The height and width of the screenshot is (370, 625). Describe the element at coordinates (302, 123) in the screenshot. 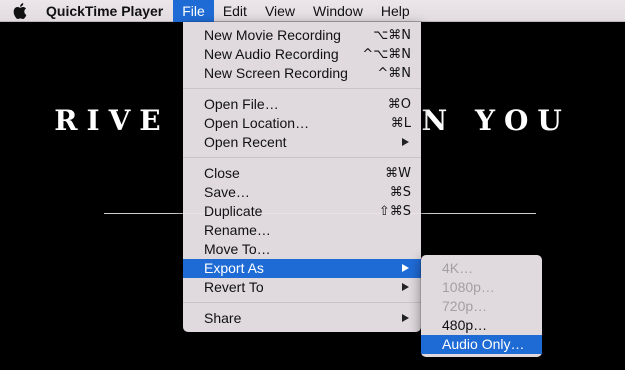

I see `menu-item-open-location: Open Location… ⌘L` at that location.